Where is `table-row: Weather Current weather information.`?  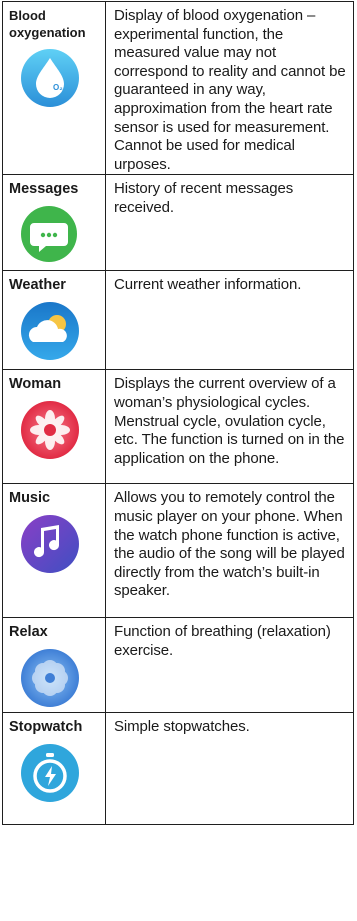
table-row: Weather Current weather information. is located at coordinates (178, 320).